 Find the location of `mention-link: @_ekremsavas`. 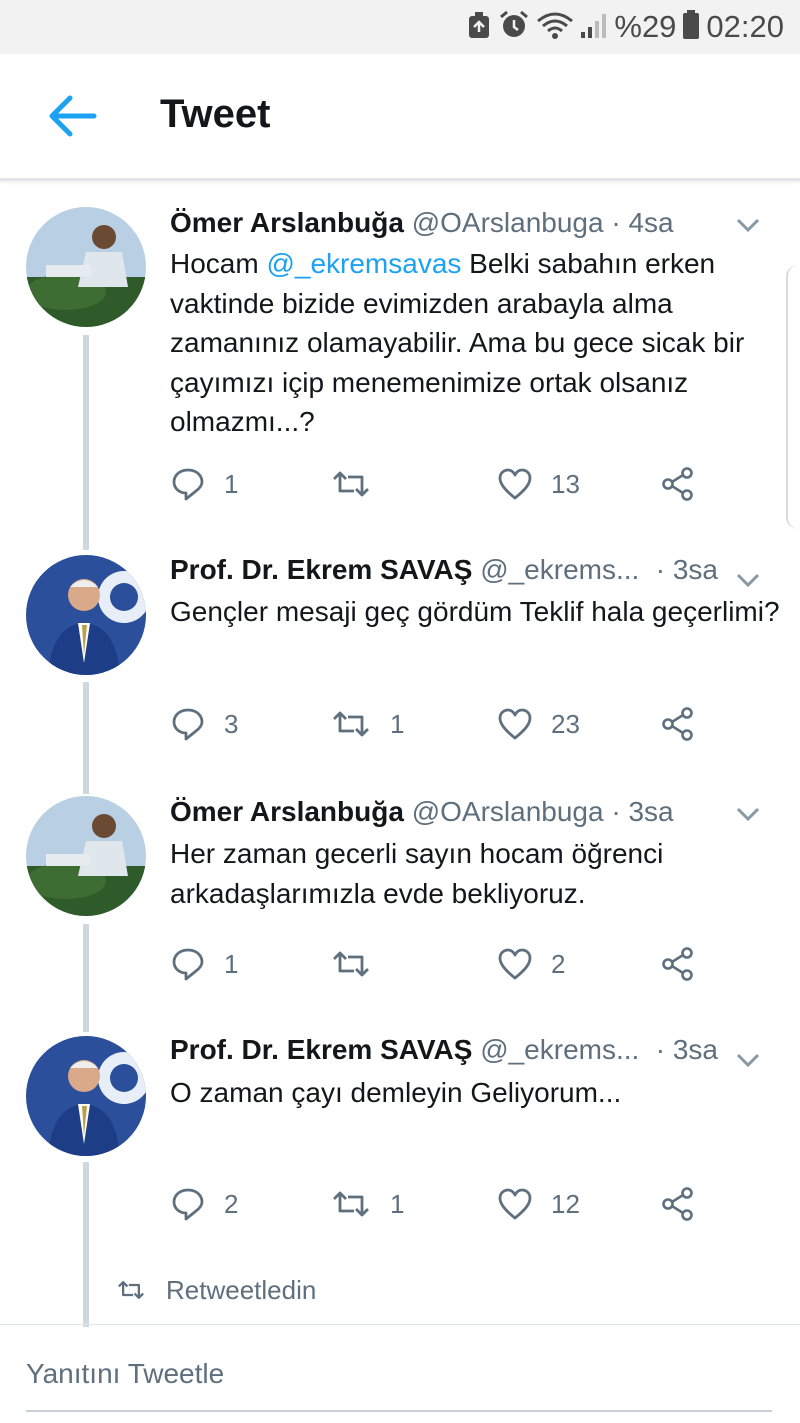

mention-link: @_ekremsavas is located at coordinates (363, 263).